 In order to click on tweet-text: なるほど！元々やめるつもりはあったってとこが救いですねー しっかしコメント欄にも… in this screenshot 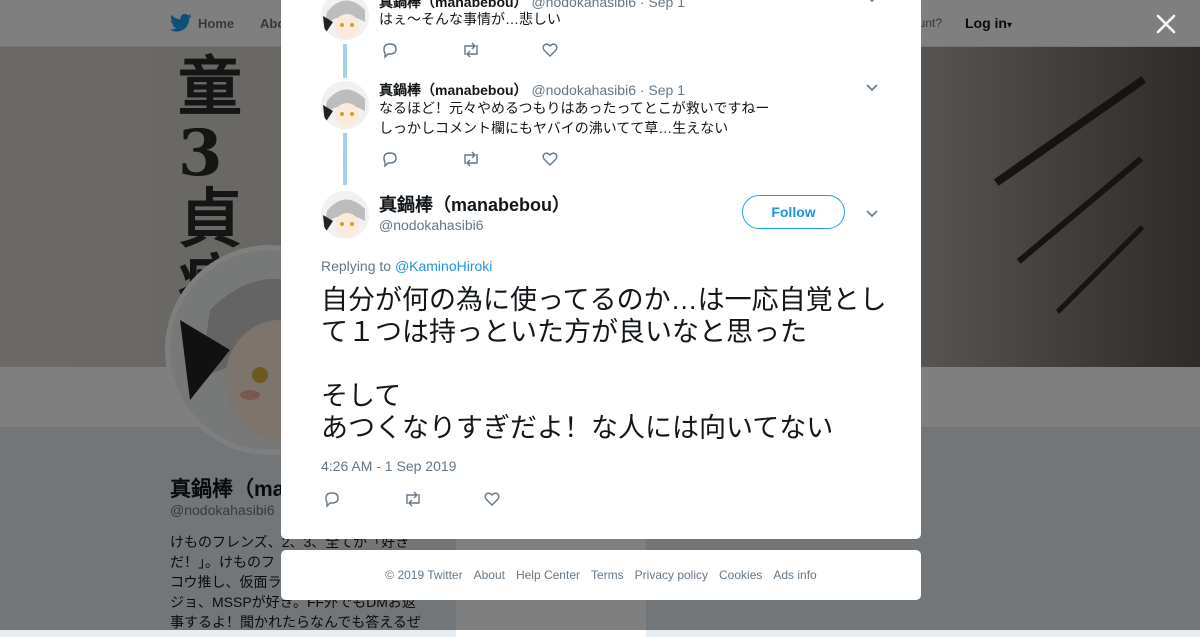, I will do `click(574, 118)`.